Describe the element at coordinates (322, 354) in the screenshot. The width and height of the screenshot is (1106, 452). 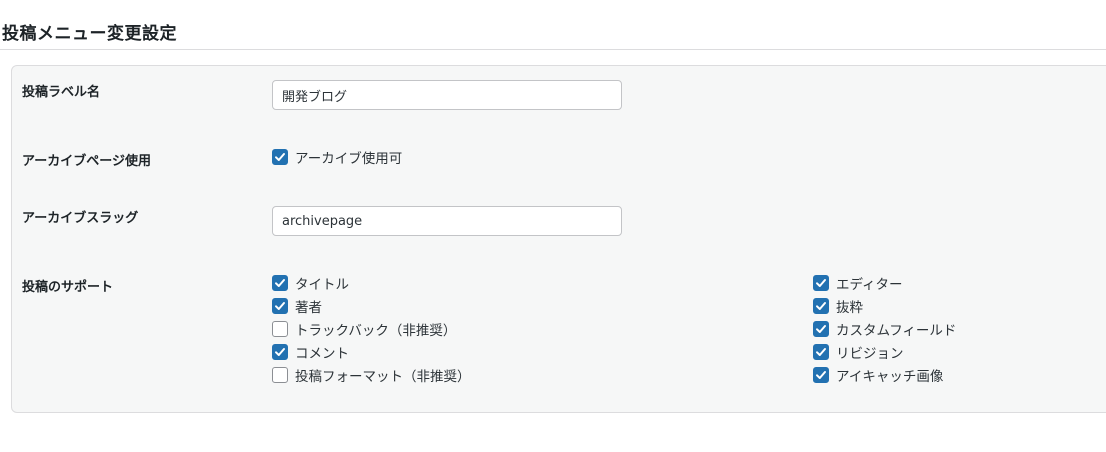
I see `support-checkbox-label: コメント` at that location.